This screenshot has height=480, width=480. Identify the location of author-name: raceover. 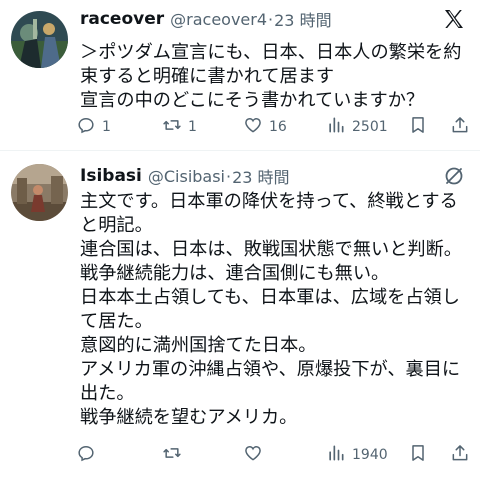
(122, 19).